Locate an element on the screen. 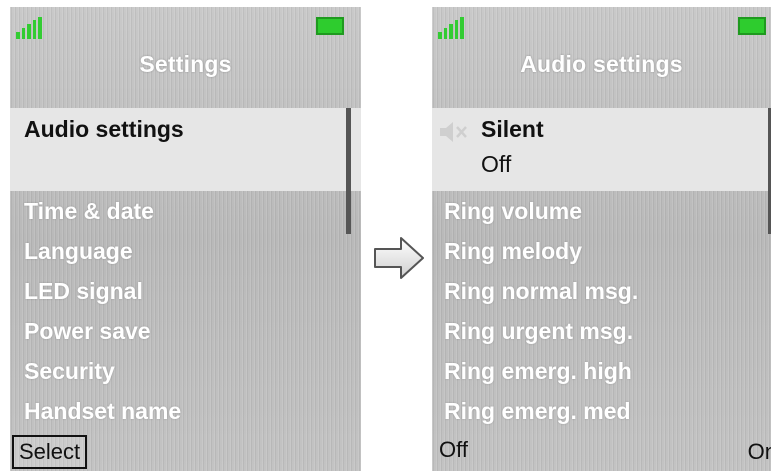 The image size is (771, 471). softkey-bar: Off On is located at coordinates (601, 452).